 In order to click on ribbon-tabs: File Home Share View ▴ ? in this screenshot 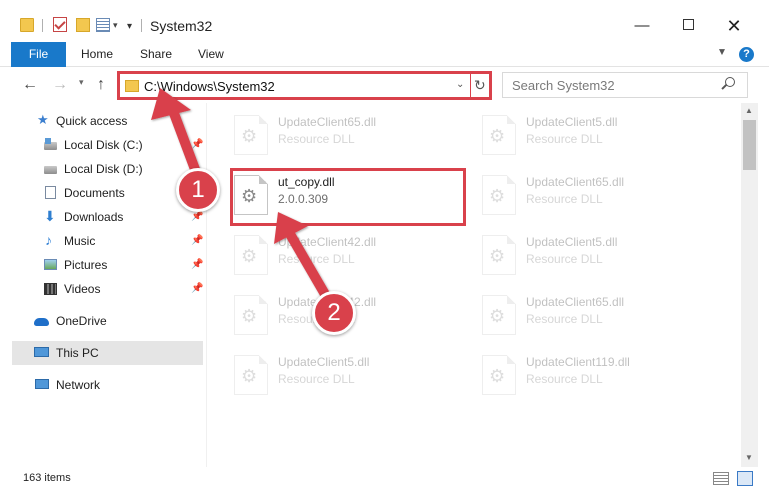, I will do `click(384, 54)`.